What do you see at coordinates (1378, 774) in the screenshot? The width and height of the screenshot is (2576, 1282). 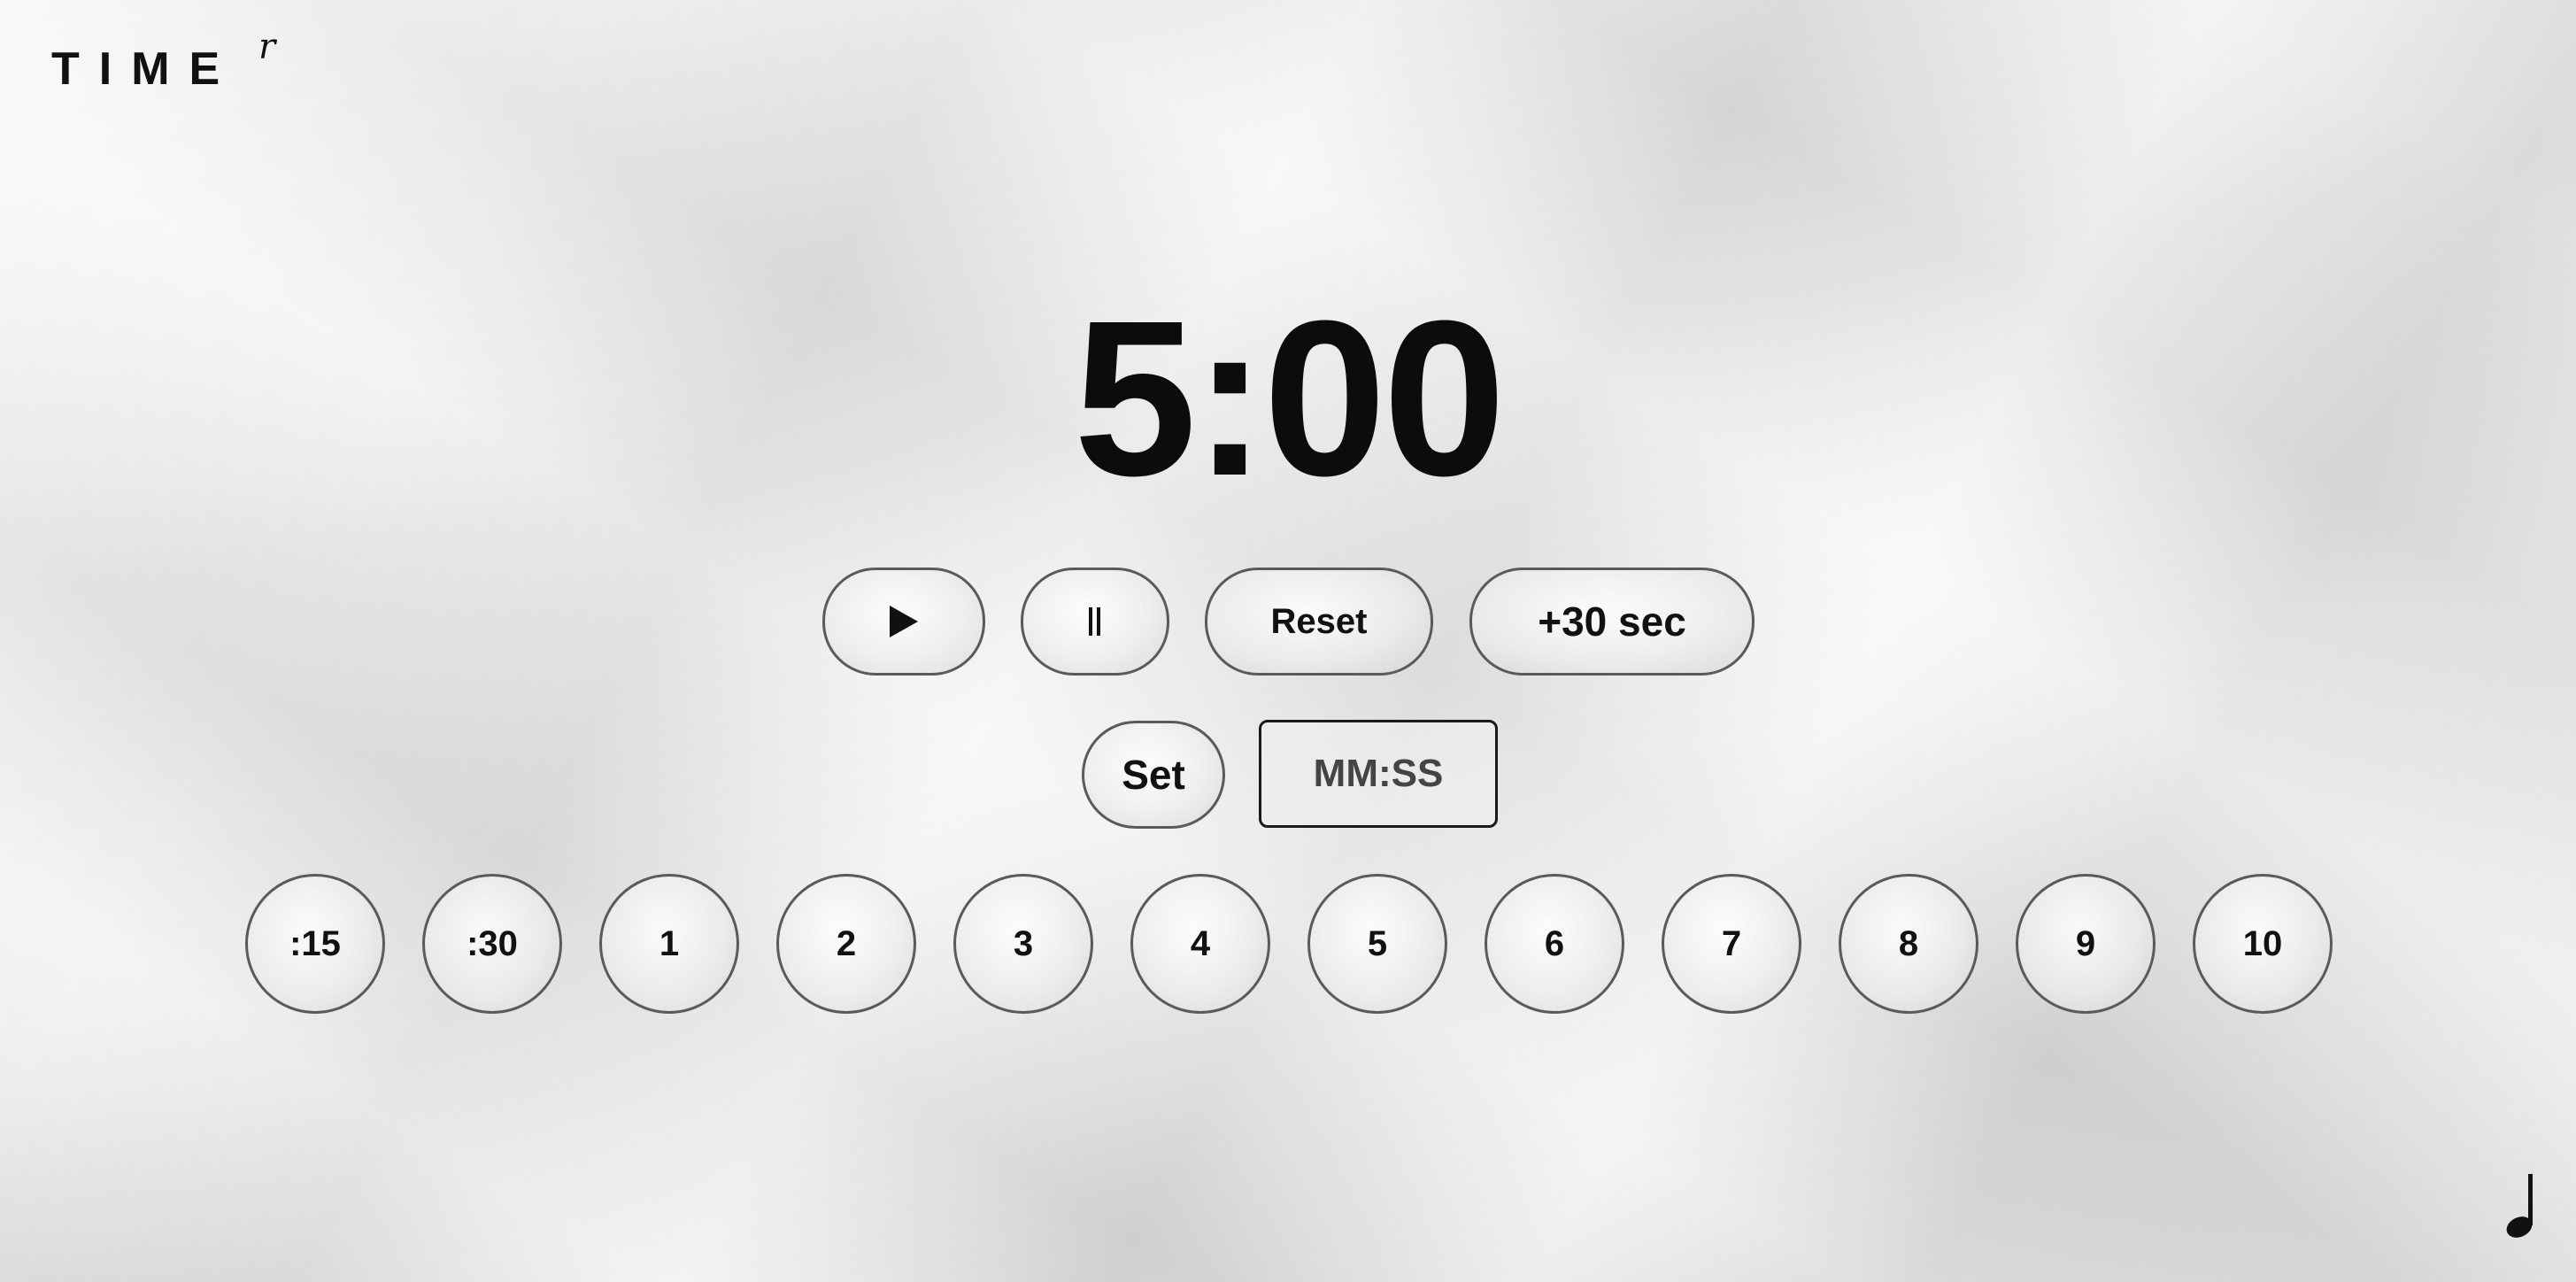 I see `time-input` at bounding box center [1378, 774].